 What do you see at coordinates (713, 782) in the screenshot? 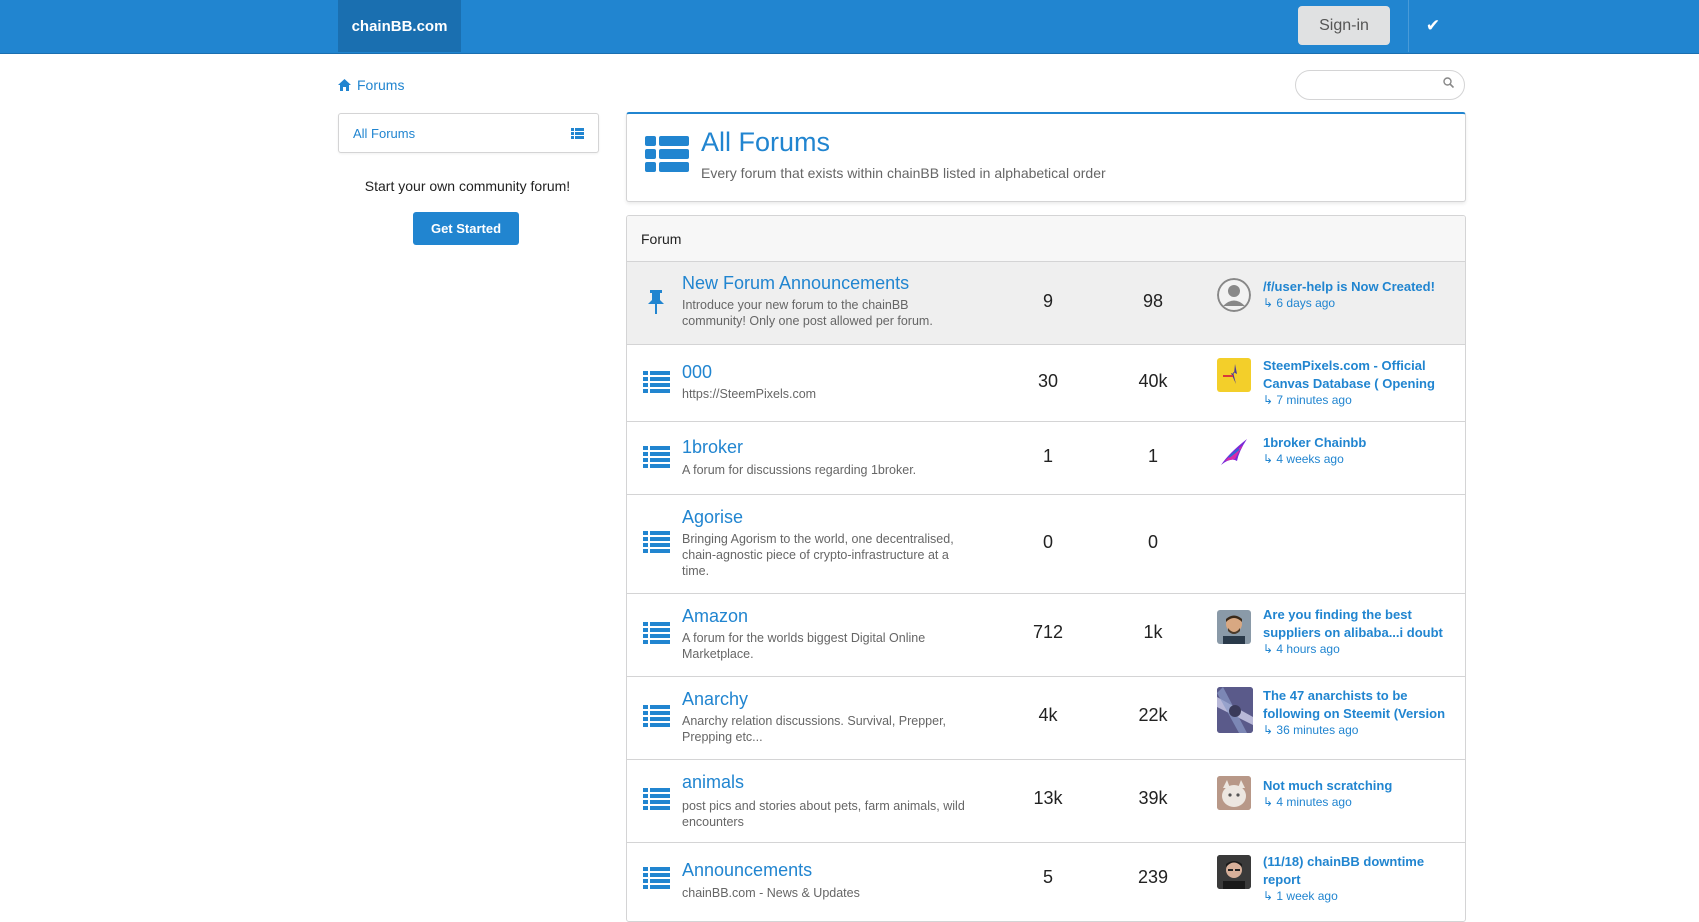
I see `forum-name-link: animals` at bounding box center [713, 782].